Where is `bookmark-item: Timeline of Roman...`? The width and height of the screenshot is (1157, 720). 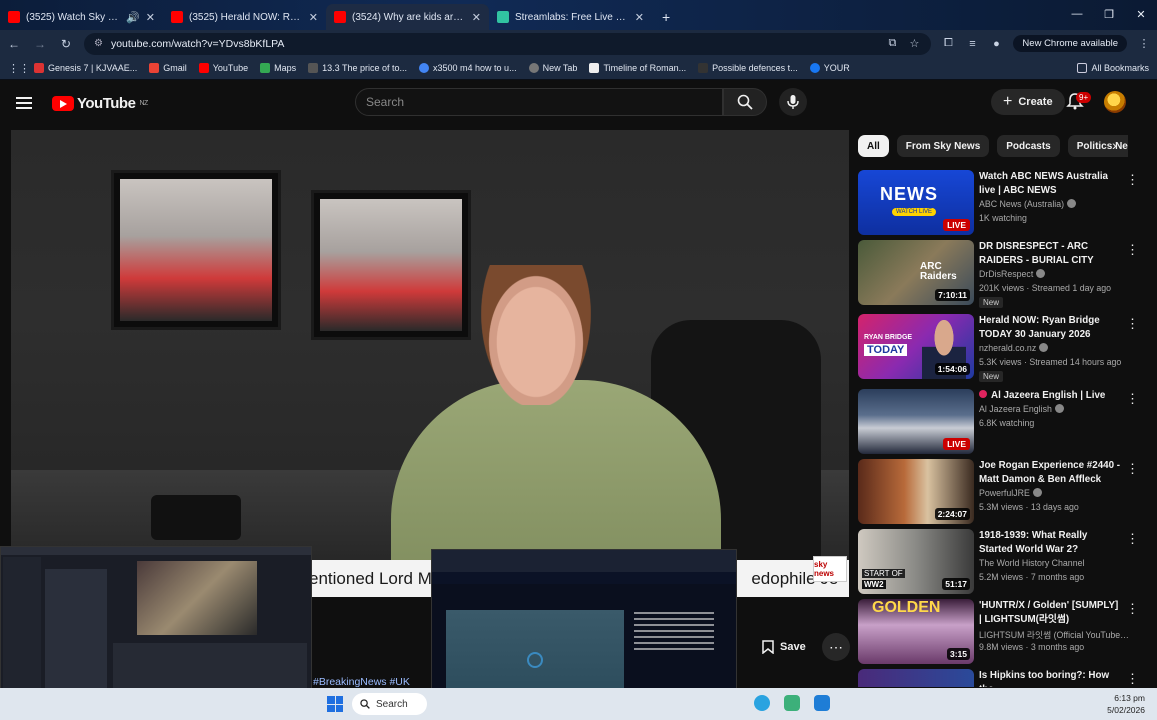 bookmark-item: Timeline of Roman... is located at coordinates (637, 68).